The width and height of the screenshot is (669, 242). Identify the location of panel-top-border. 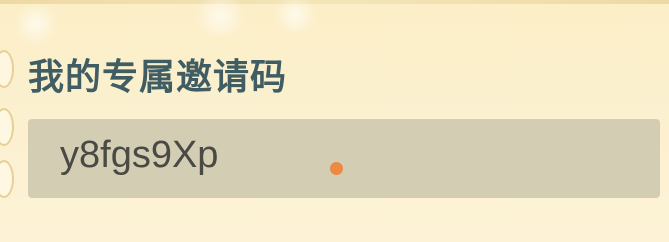
(334, 2).